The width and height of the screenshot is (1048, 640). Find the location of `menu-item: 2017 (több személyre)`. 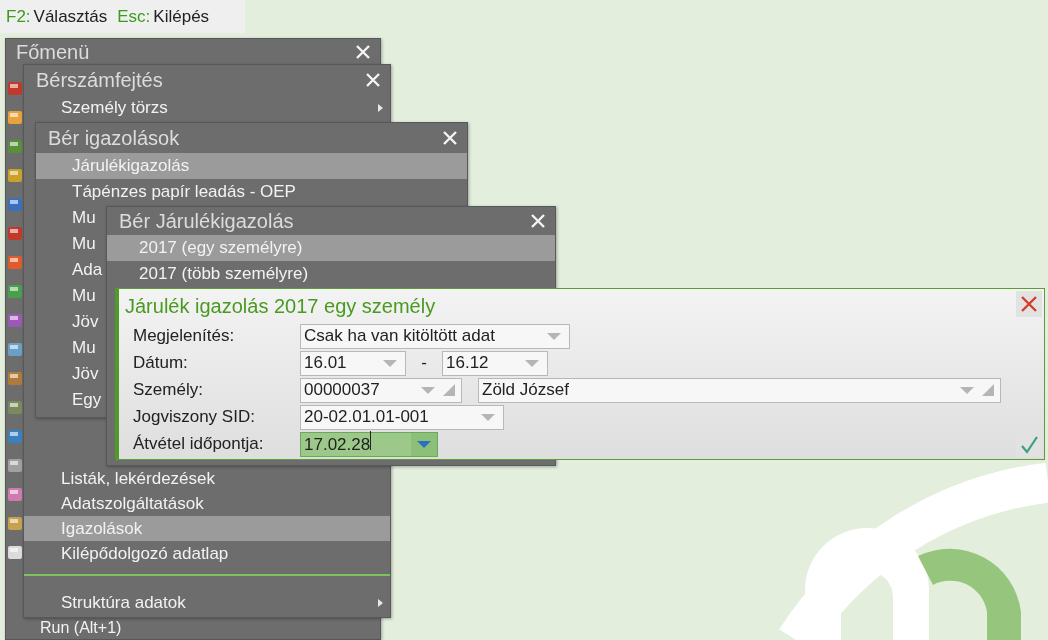

menu-item: 2017 (több személyre) is located at coordinates (331, 274).